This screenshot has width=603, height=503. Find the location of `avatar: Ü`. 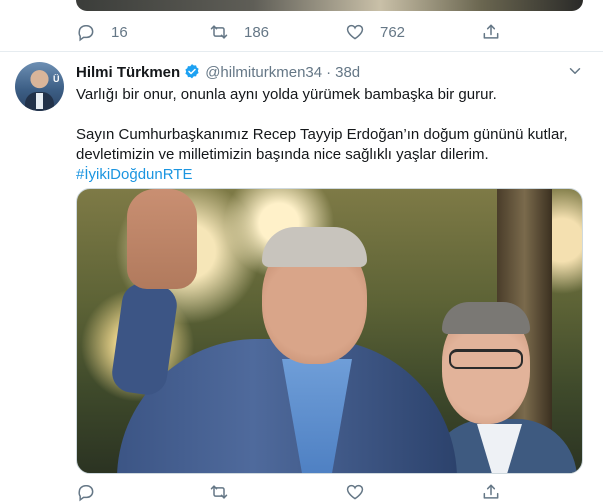

avatar: Ü is located at coordinates (39, 86).